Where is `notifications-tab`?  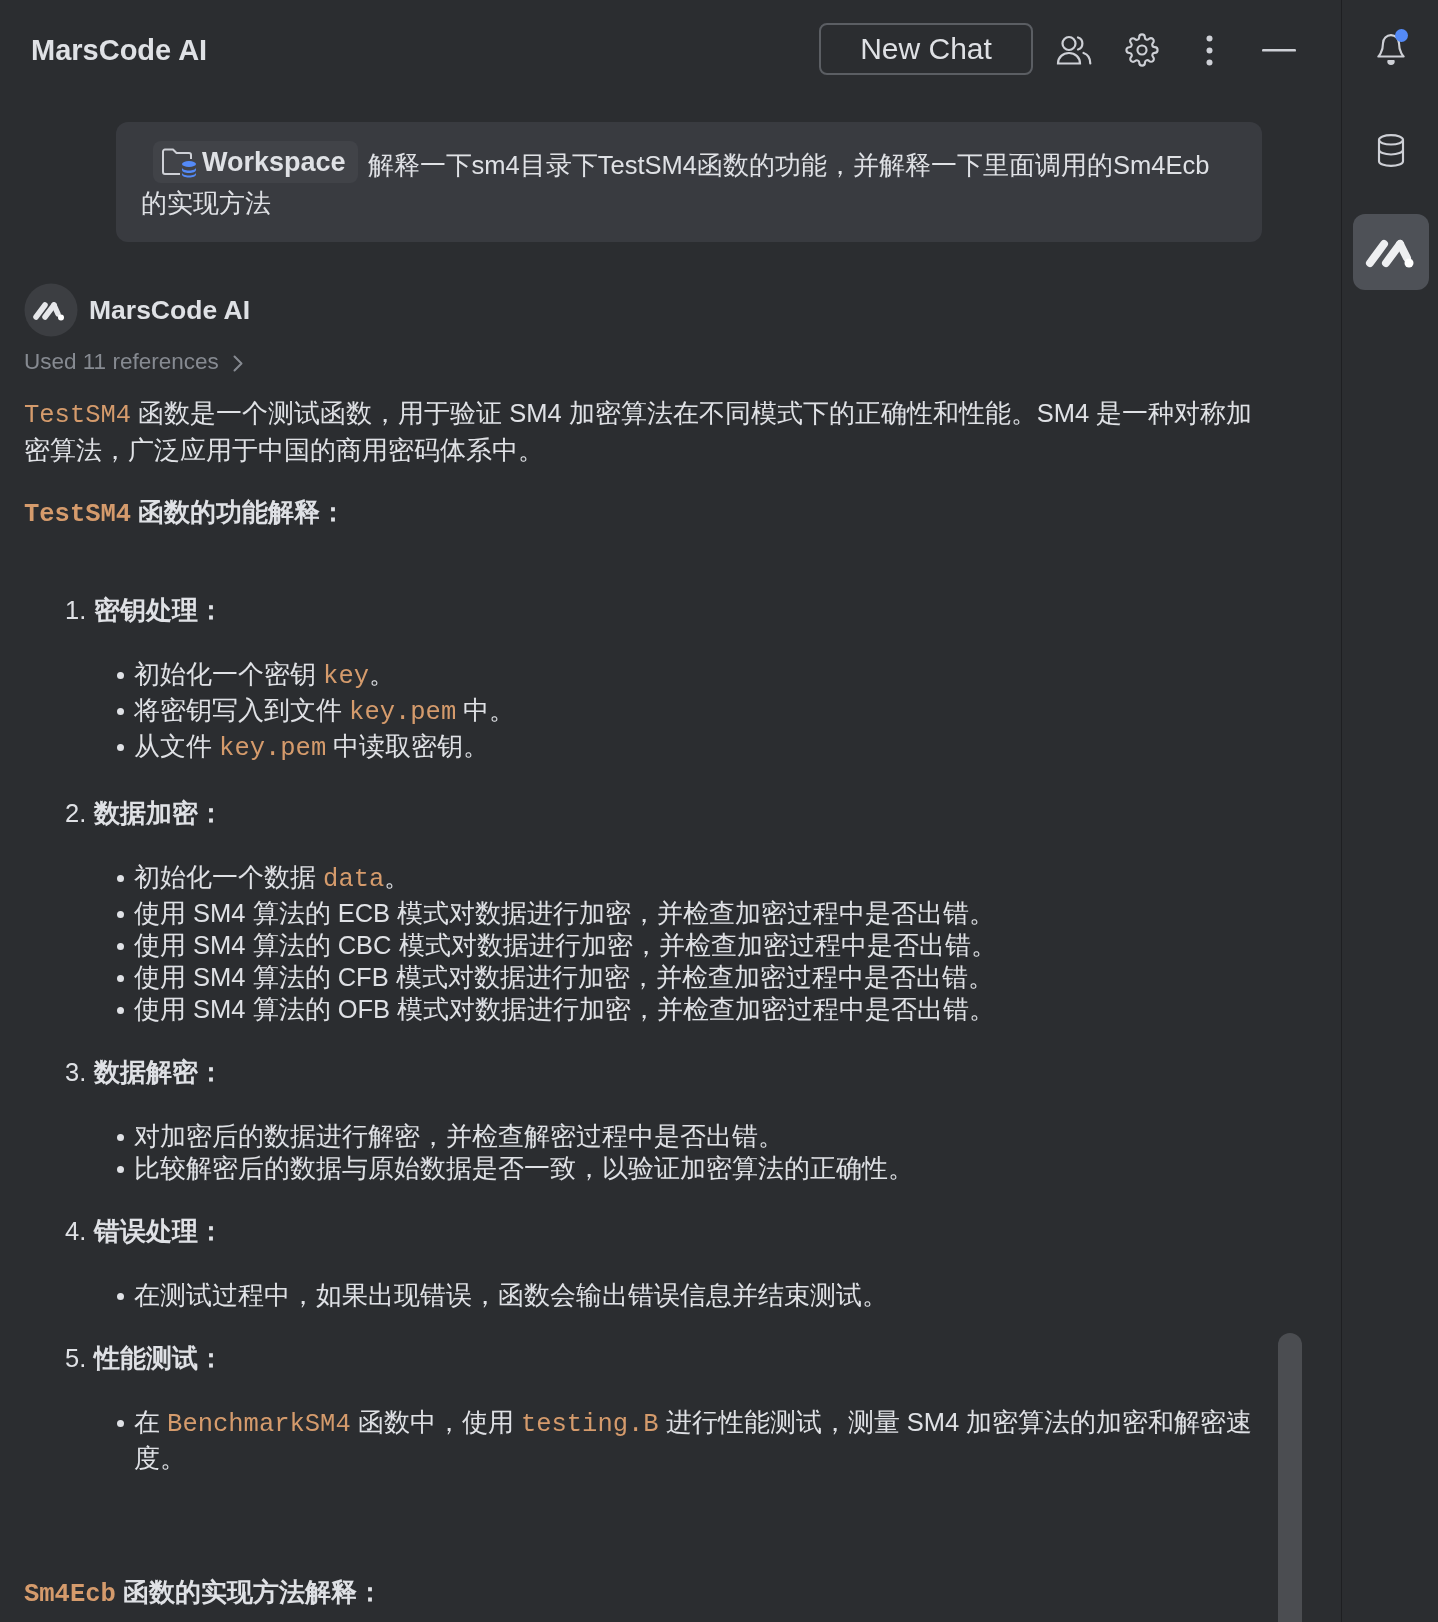 notifications-tab is located at coordinates (1391, 48).